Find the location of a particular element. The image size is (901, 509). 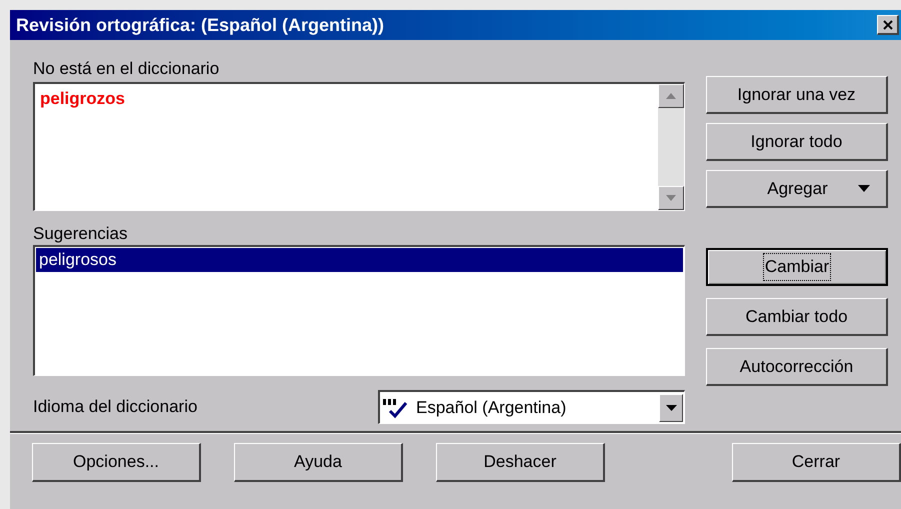

dropdown-button: Agregar is located at coordinates (797, 189).